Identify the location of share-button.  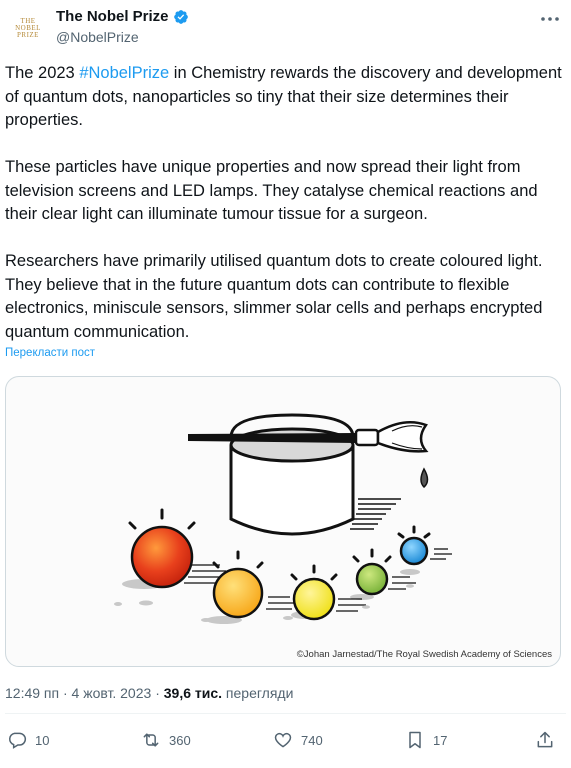
(545, 740).